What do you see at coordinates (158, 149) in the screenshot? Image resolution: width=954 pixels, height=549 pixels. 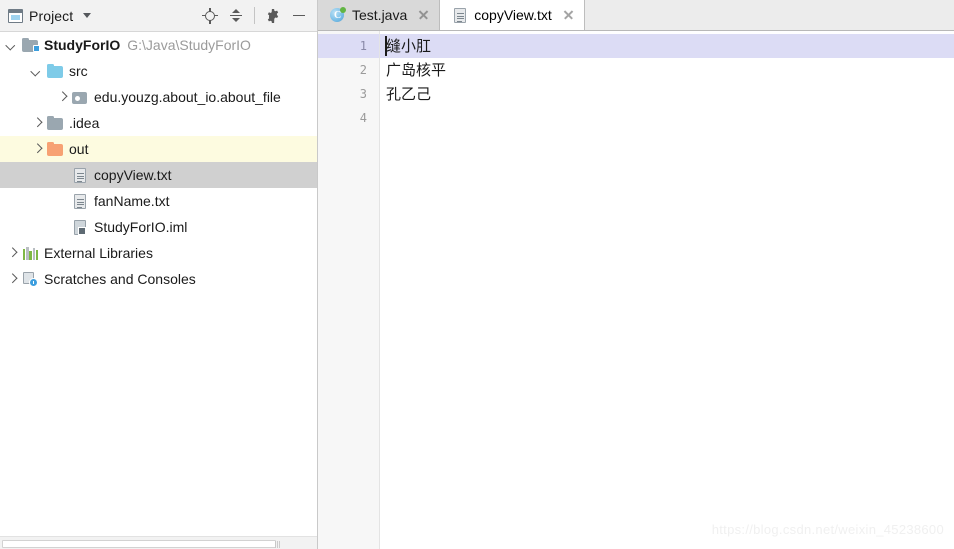 I see `tree-row-out: out` at bounding box center [158, 149].